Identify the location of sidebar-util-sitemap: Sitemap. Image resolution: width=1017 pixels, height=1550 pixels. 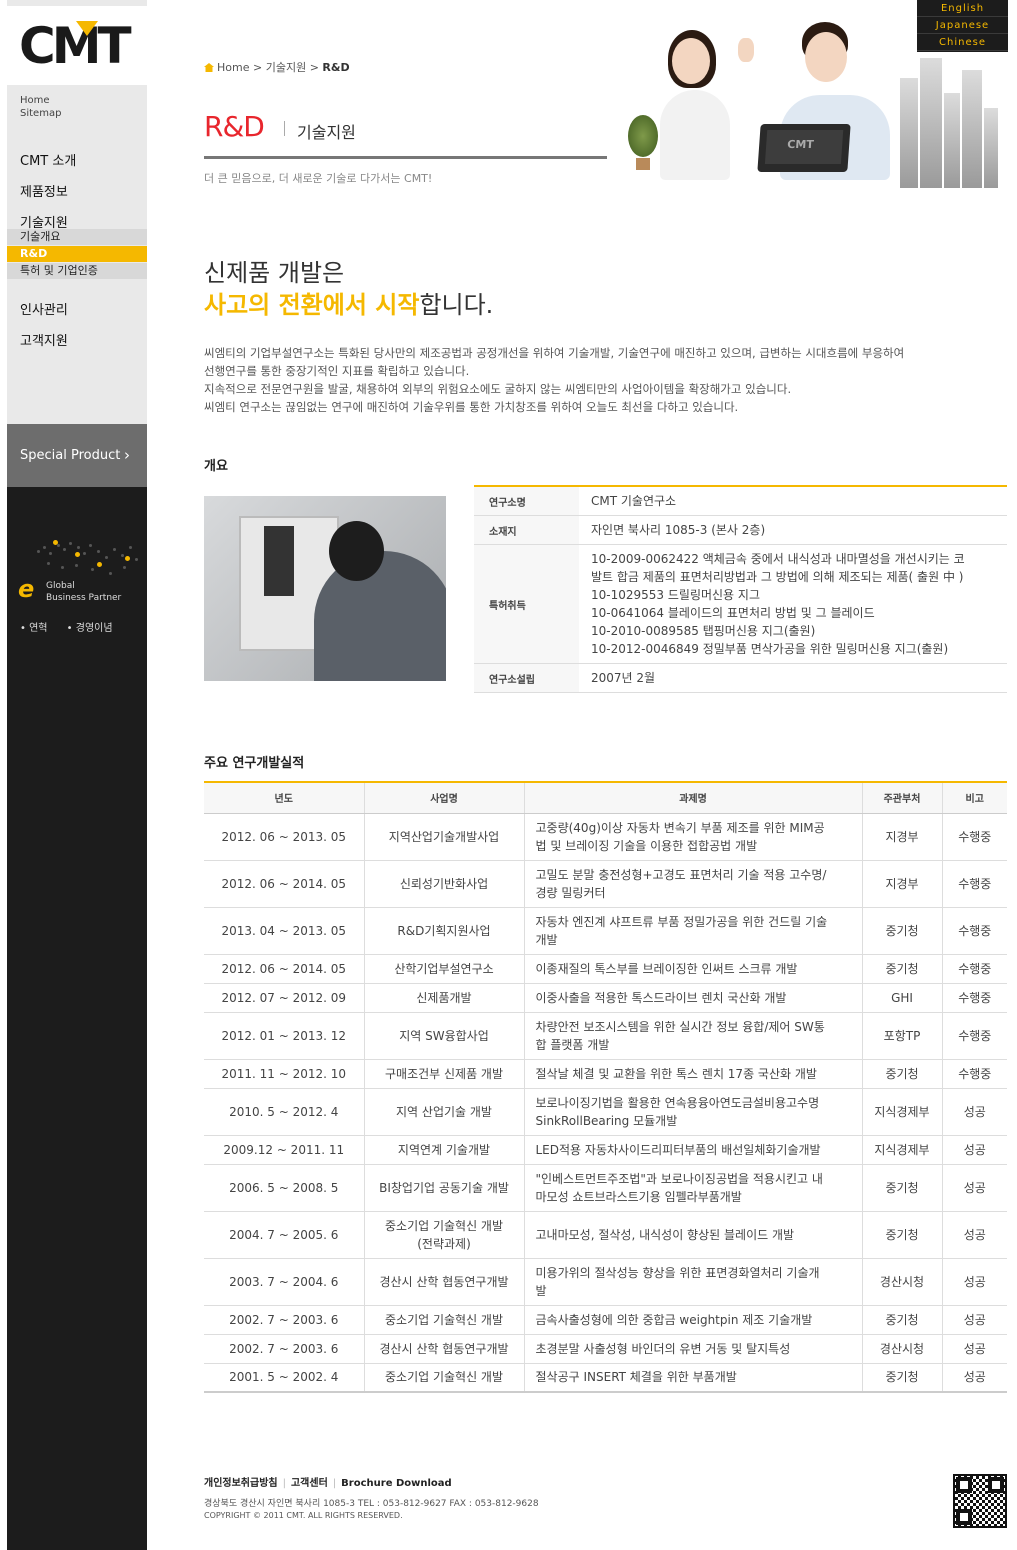
(40, 113).